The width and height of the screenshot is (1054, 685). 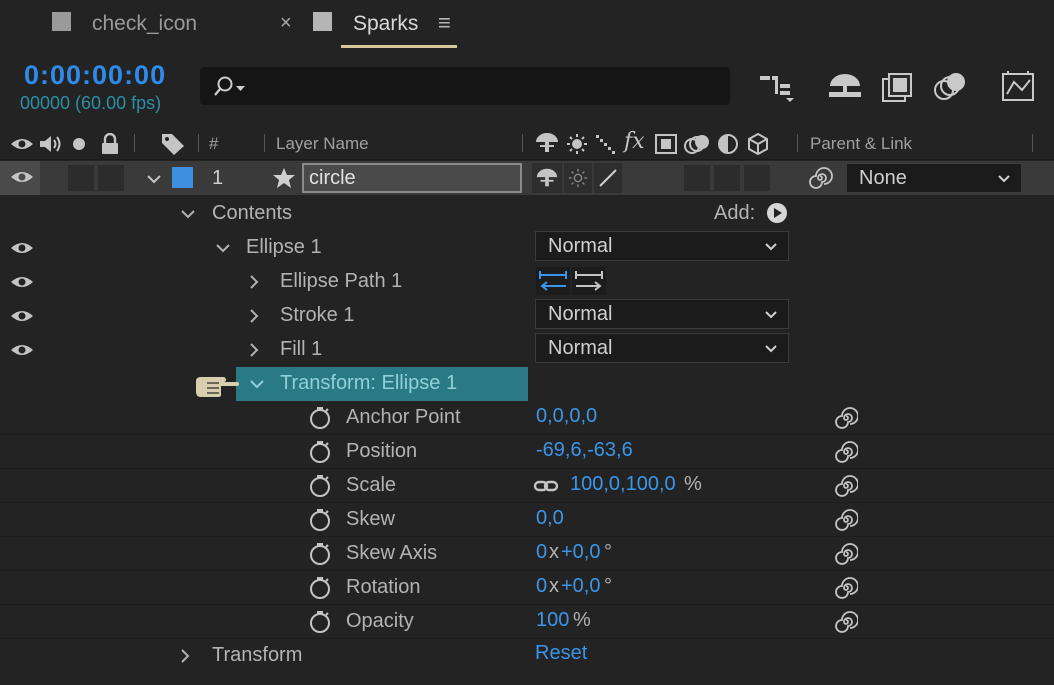 What do you see at coordinates (1019, 87) in the screenshot?
I see `graph-editor-icon` at bounding box center [1019, 87].